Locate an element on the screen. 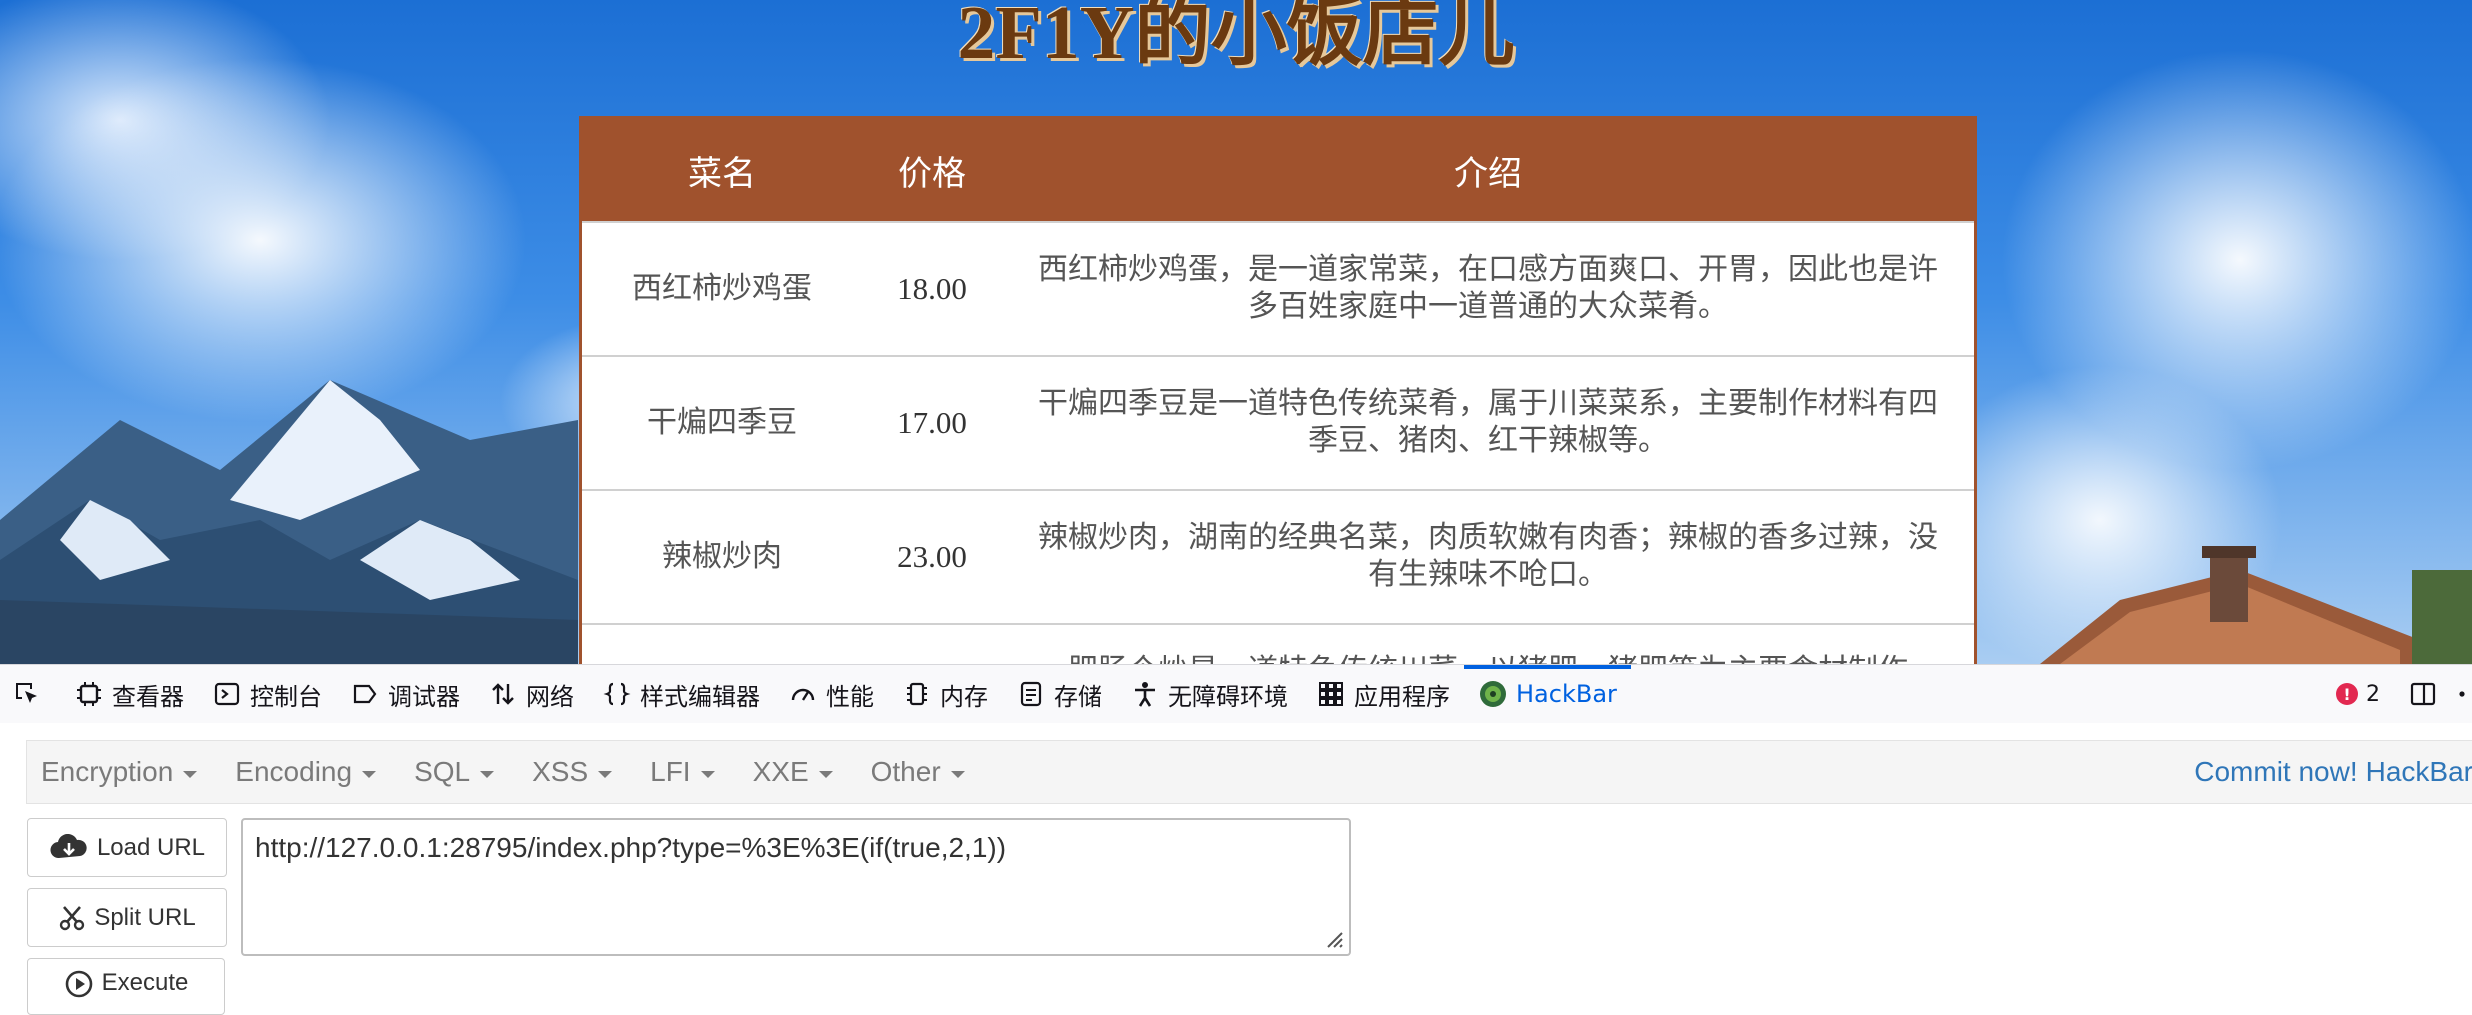 The width and height of the screenshot is (2472, 1015). dish-name: 干煸四季豆 is located at coordinates (721, 422).